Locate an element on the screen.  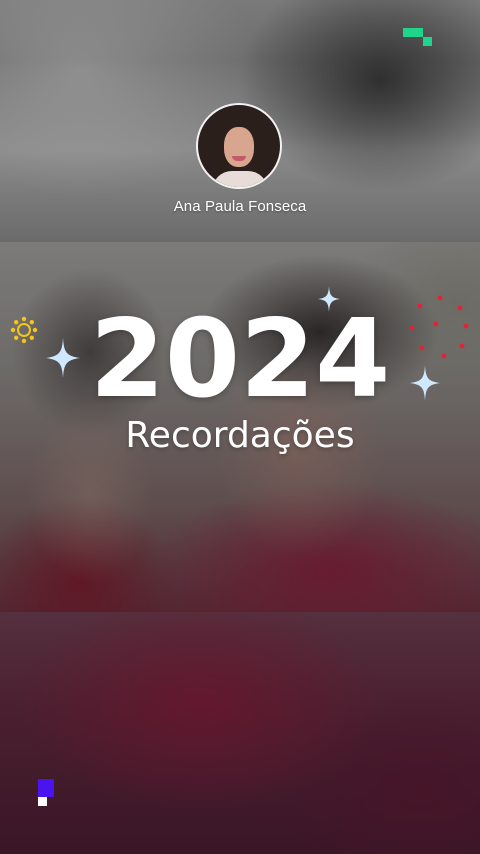
story-year-title: 2024 is located at coordinates (240, 359).